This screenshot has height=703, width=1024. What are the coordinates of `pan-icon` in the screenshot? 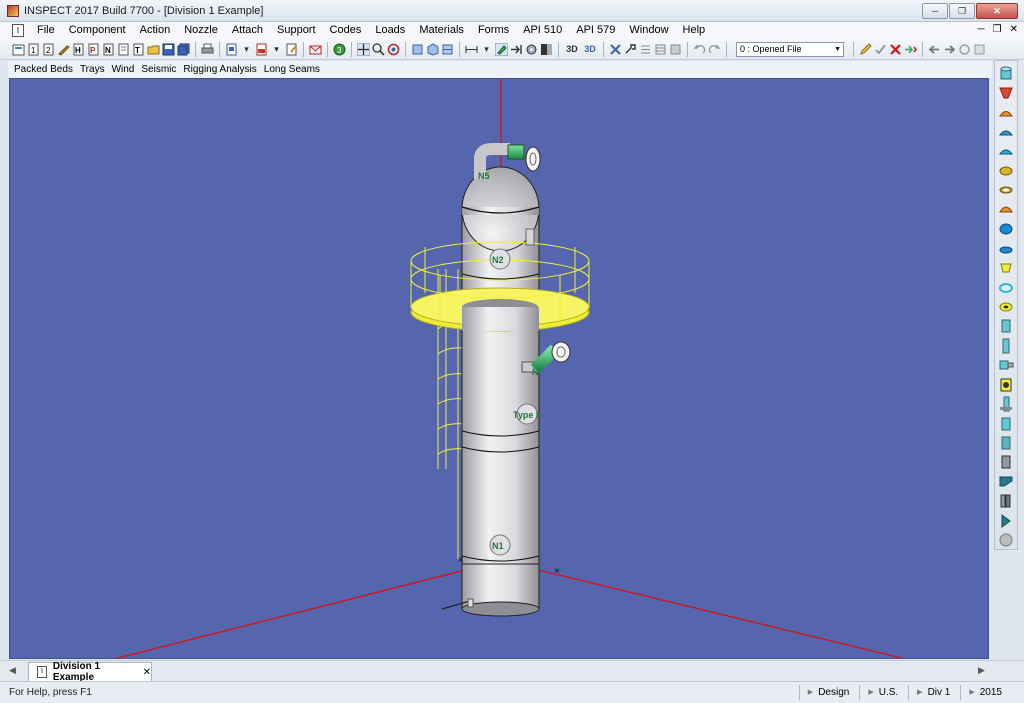 It's located at (363, 49).